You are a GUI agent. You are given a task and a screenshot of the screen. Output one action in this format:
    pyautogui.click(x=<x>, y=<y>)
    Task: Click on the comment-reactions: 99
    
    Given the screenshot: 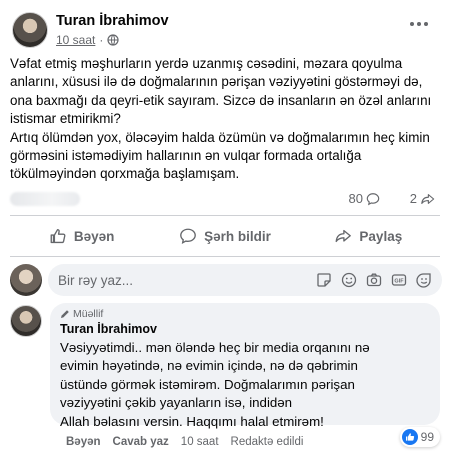 What is the action you would take?
    pyautogui.click(x=419, y=437)
    